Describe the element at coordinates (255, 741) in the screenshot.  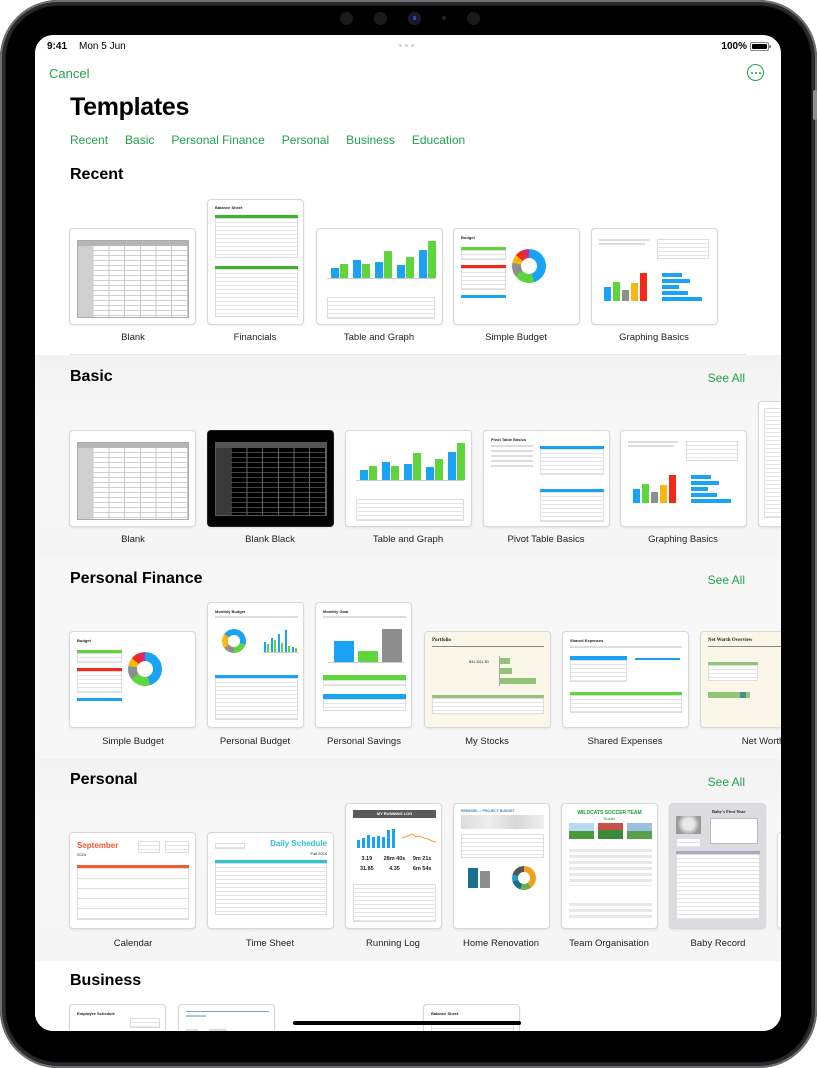
I see `template-label: Personal Budget` at that location.